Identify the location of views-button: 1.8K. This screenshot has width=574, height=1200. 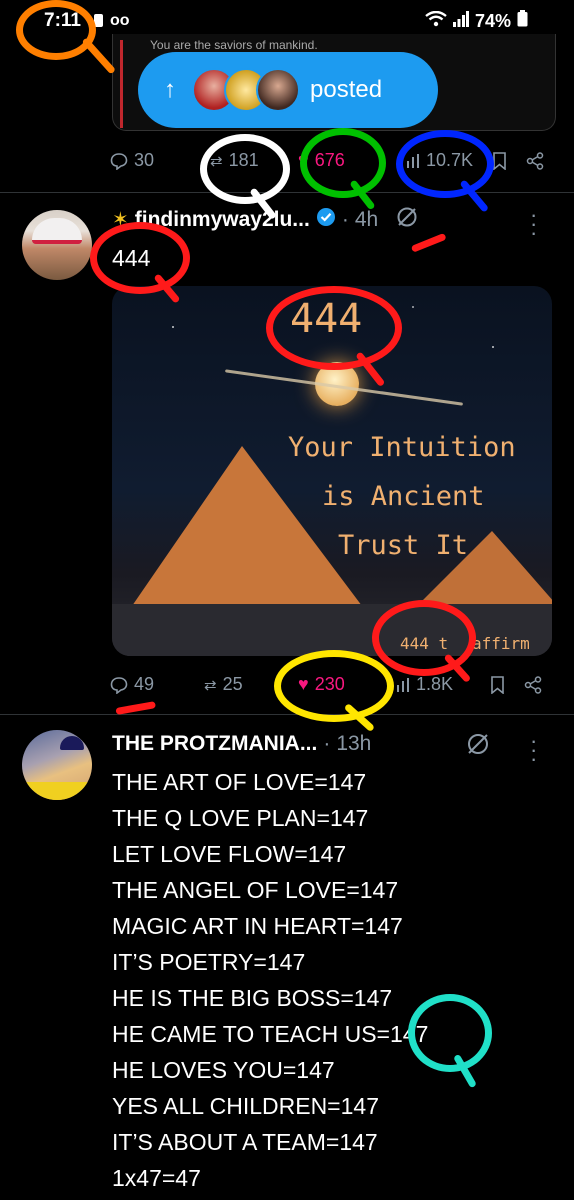
(424, 684).